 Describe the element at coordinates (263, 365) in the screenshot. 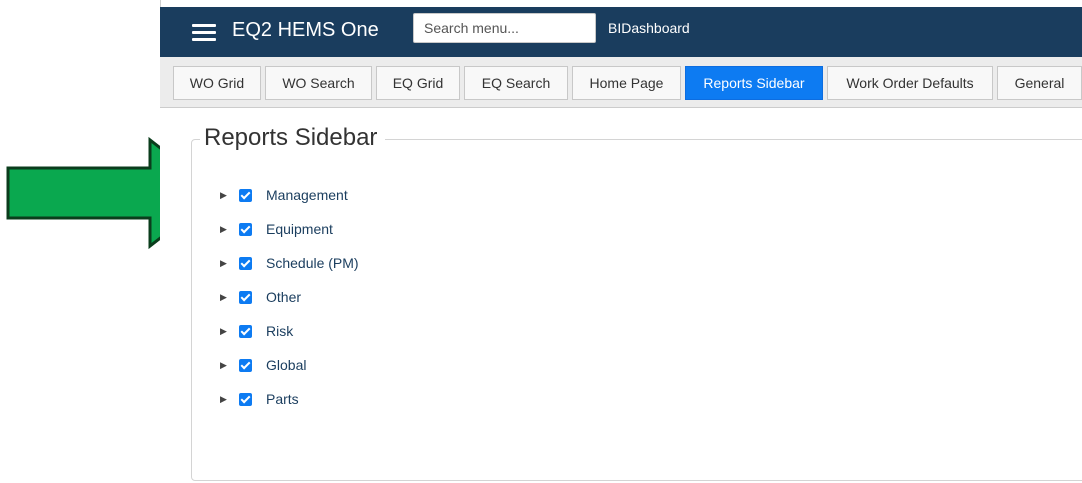

I see `tree-item-global: ▶ Global` at that location.